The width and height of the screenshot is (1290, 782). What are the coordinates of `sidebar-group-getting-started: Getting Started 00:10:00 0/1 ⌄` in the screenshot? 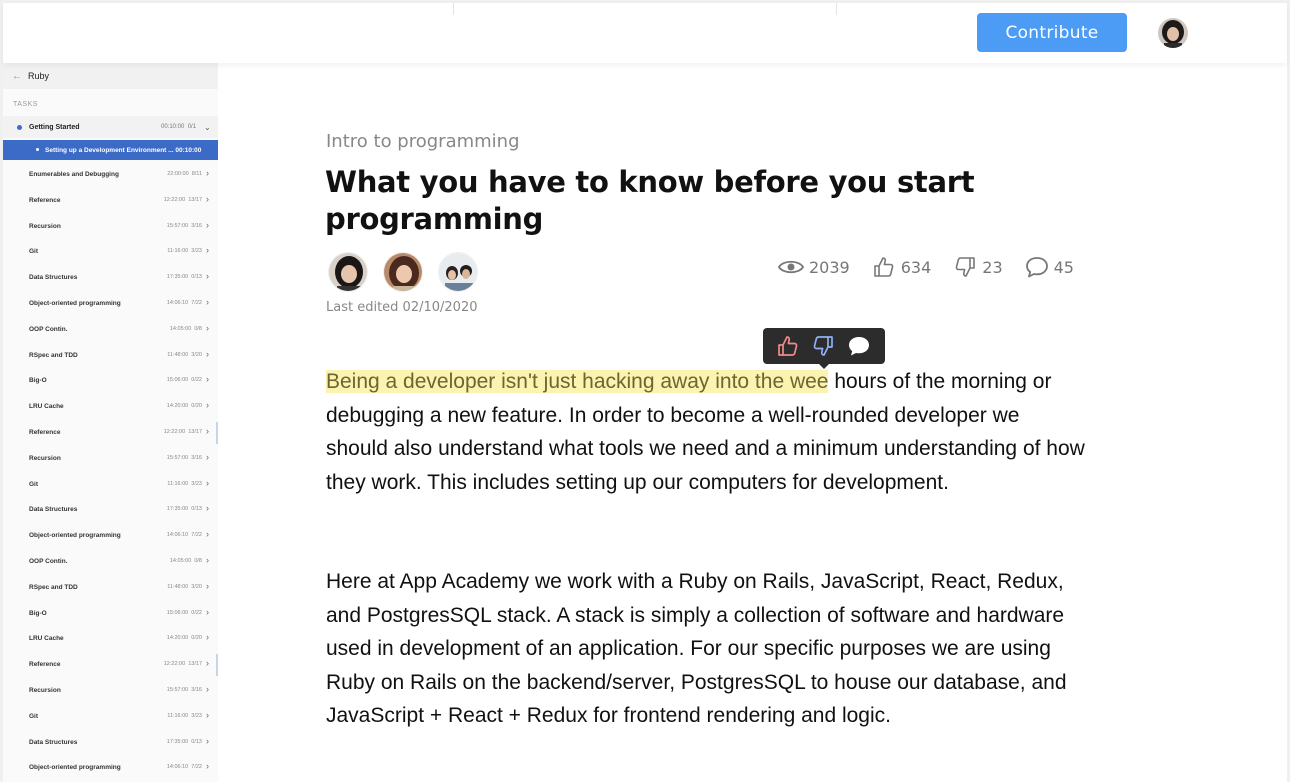 It's located at (110, 127).